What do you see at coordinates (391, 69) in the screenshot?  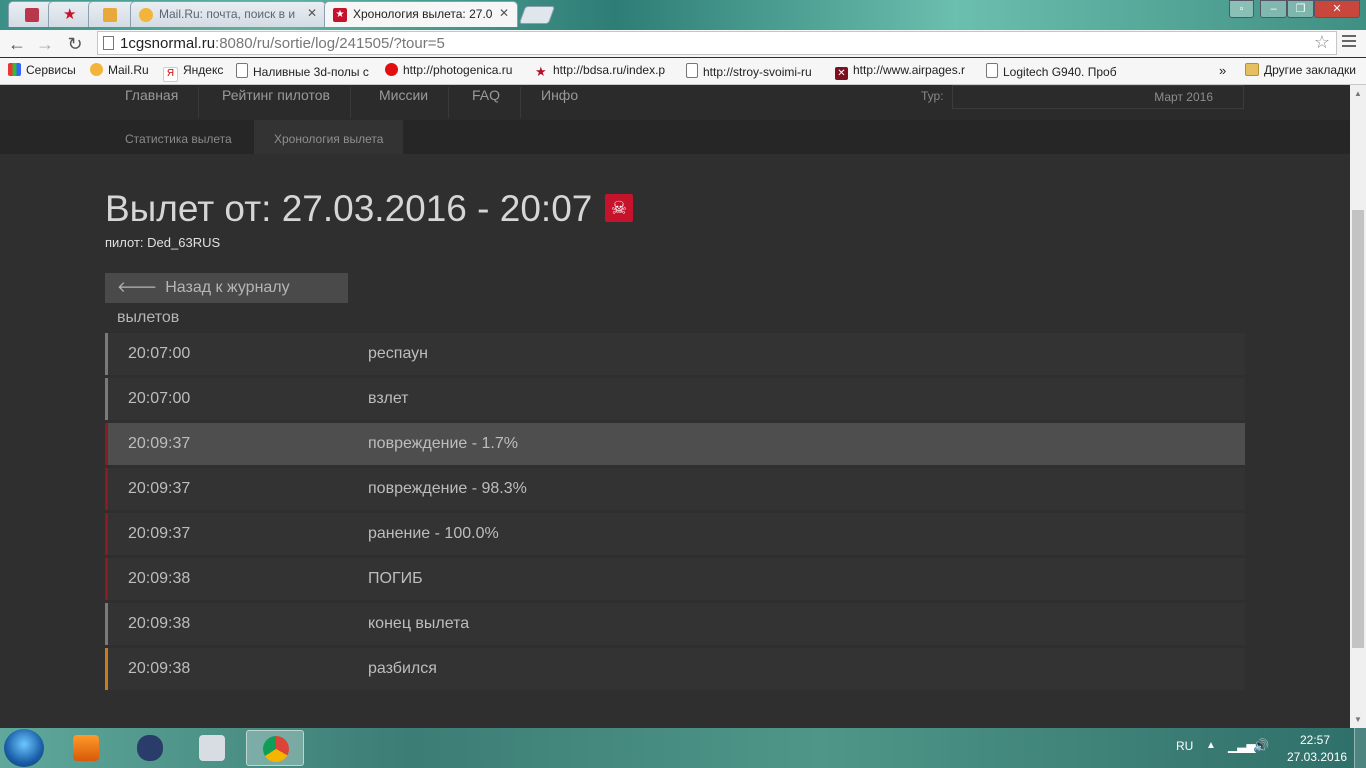 I see `red-circle-icon` at bounding box center [391, 69].